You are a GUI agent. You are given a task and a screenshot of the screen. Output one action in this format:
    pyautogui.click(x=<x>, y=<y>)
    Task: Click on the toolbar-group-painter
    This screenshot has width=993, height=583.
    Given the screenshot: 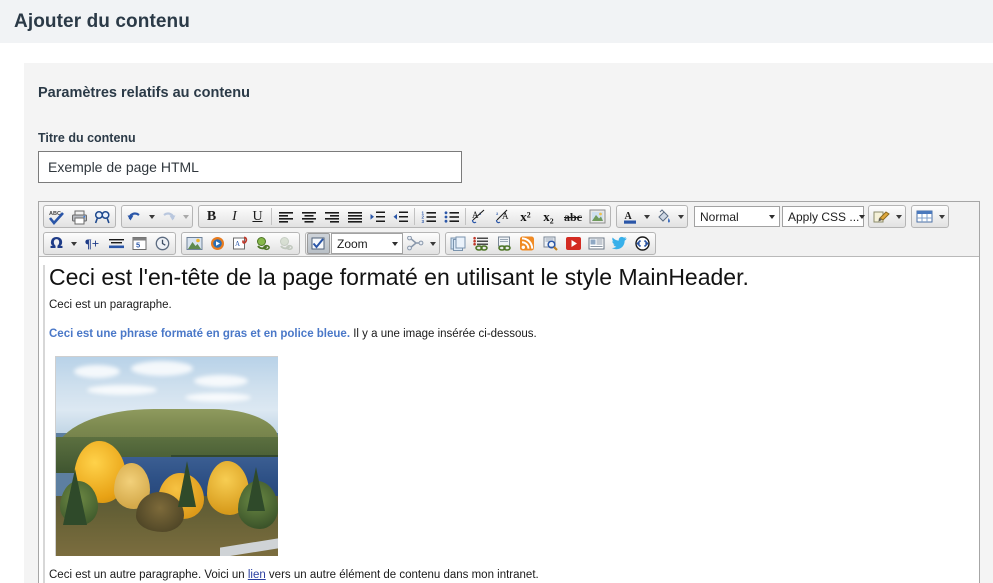 What is the action you would take?
    pyautogui.click(x=887, y=216)
    